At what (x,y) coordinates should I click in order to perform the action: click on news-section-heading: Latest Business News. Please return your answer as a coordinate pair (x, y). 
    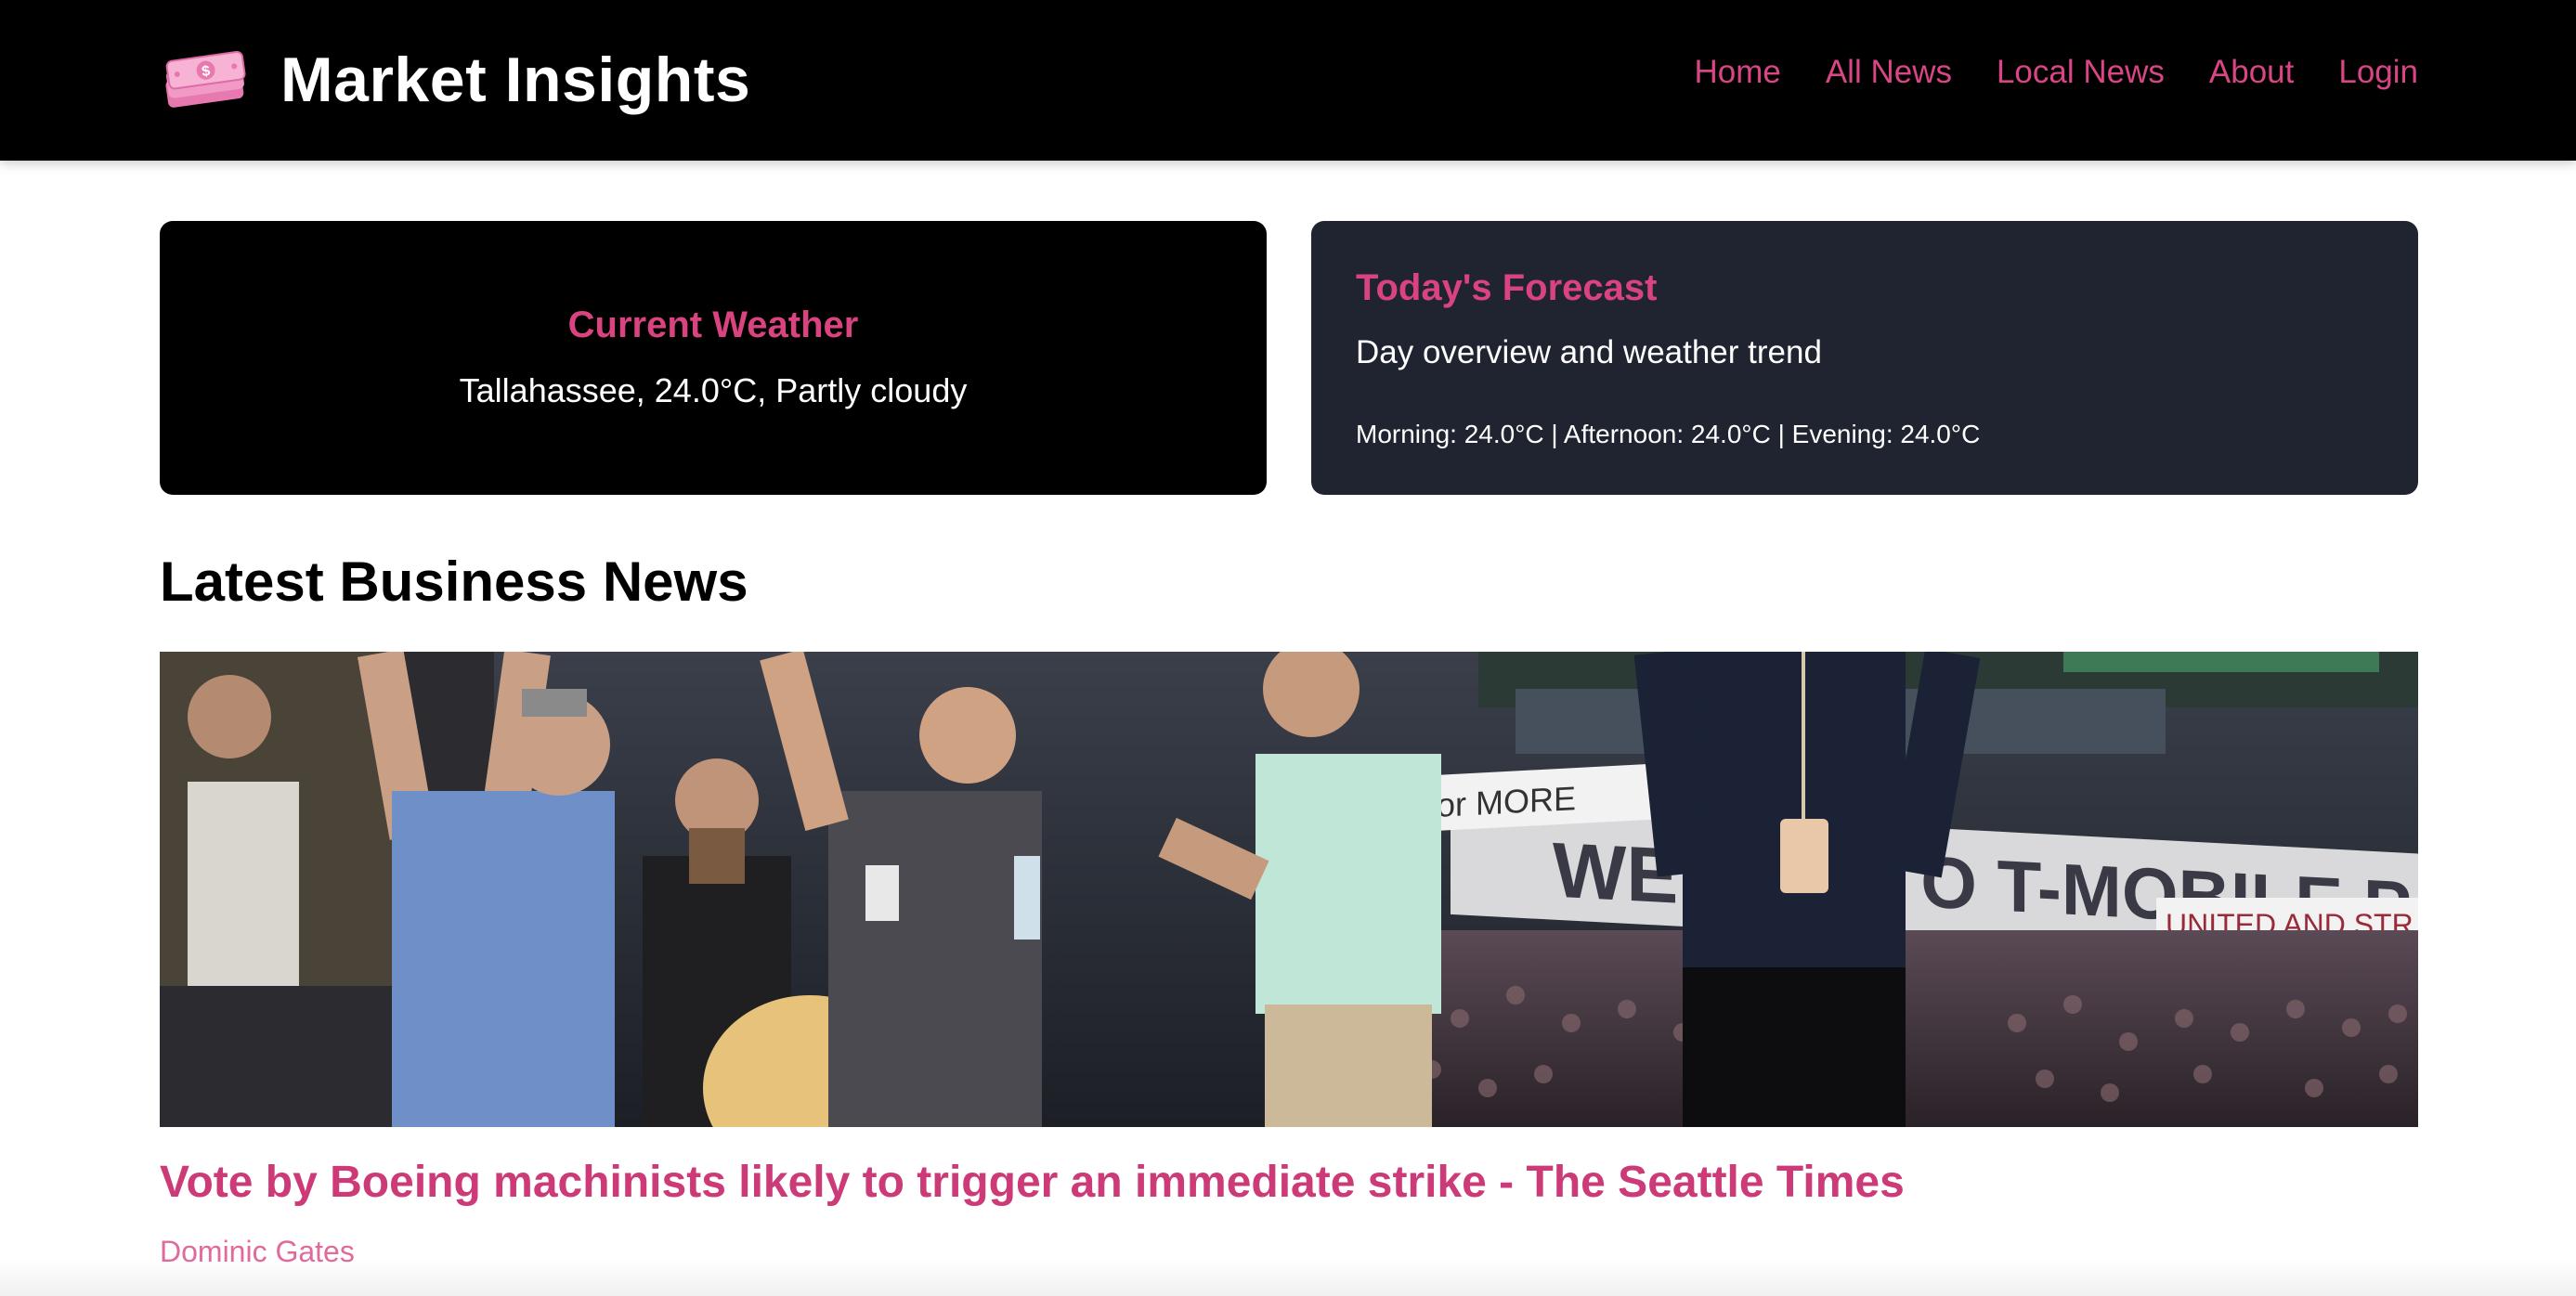
    Looking at the image, I should click on (454, 582).